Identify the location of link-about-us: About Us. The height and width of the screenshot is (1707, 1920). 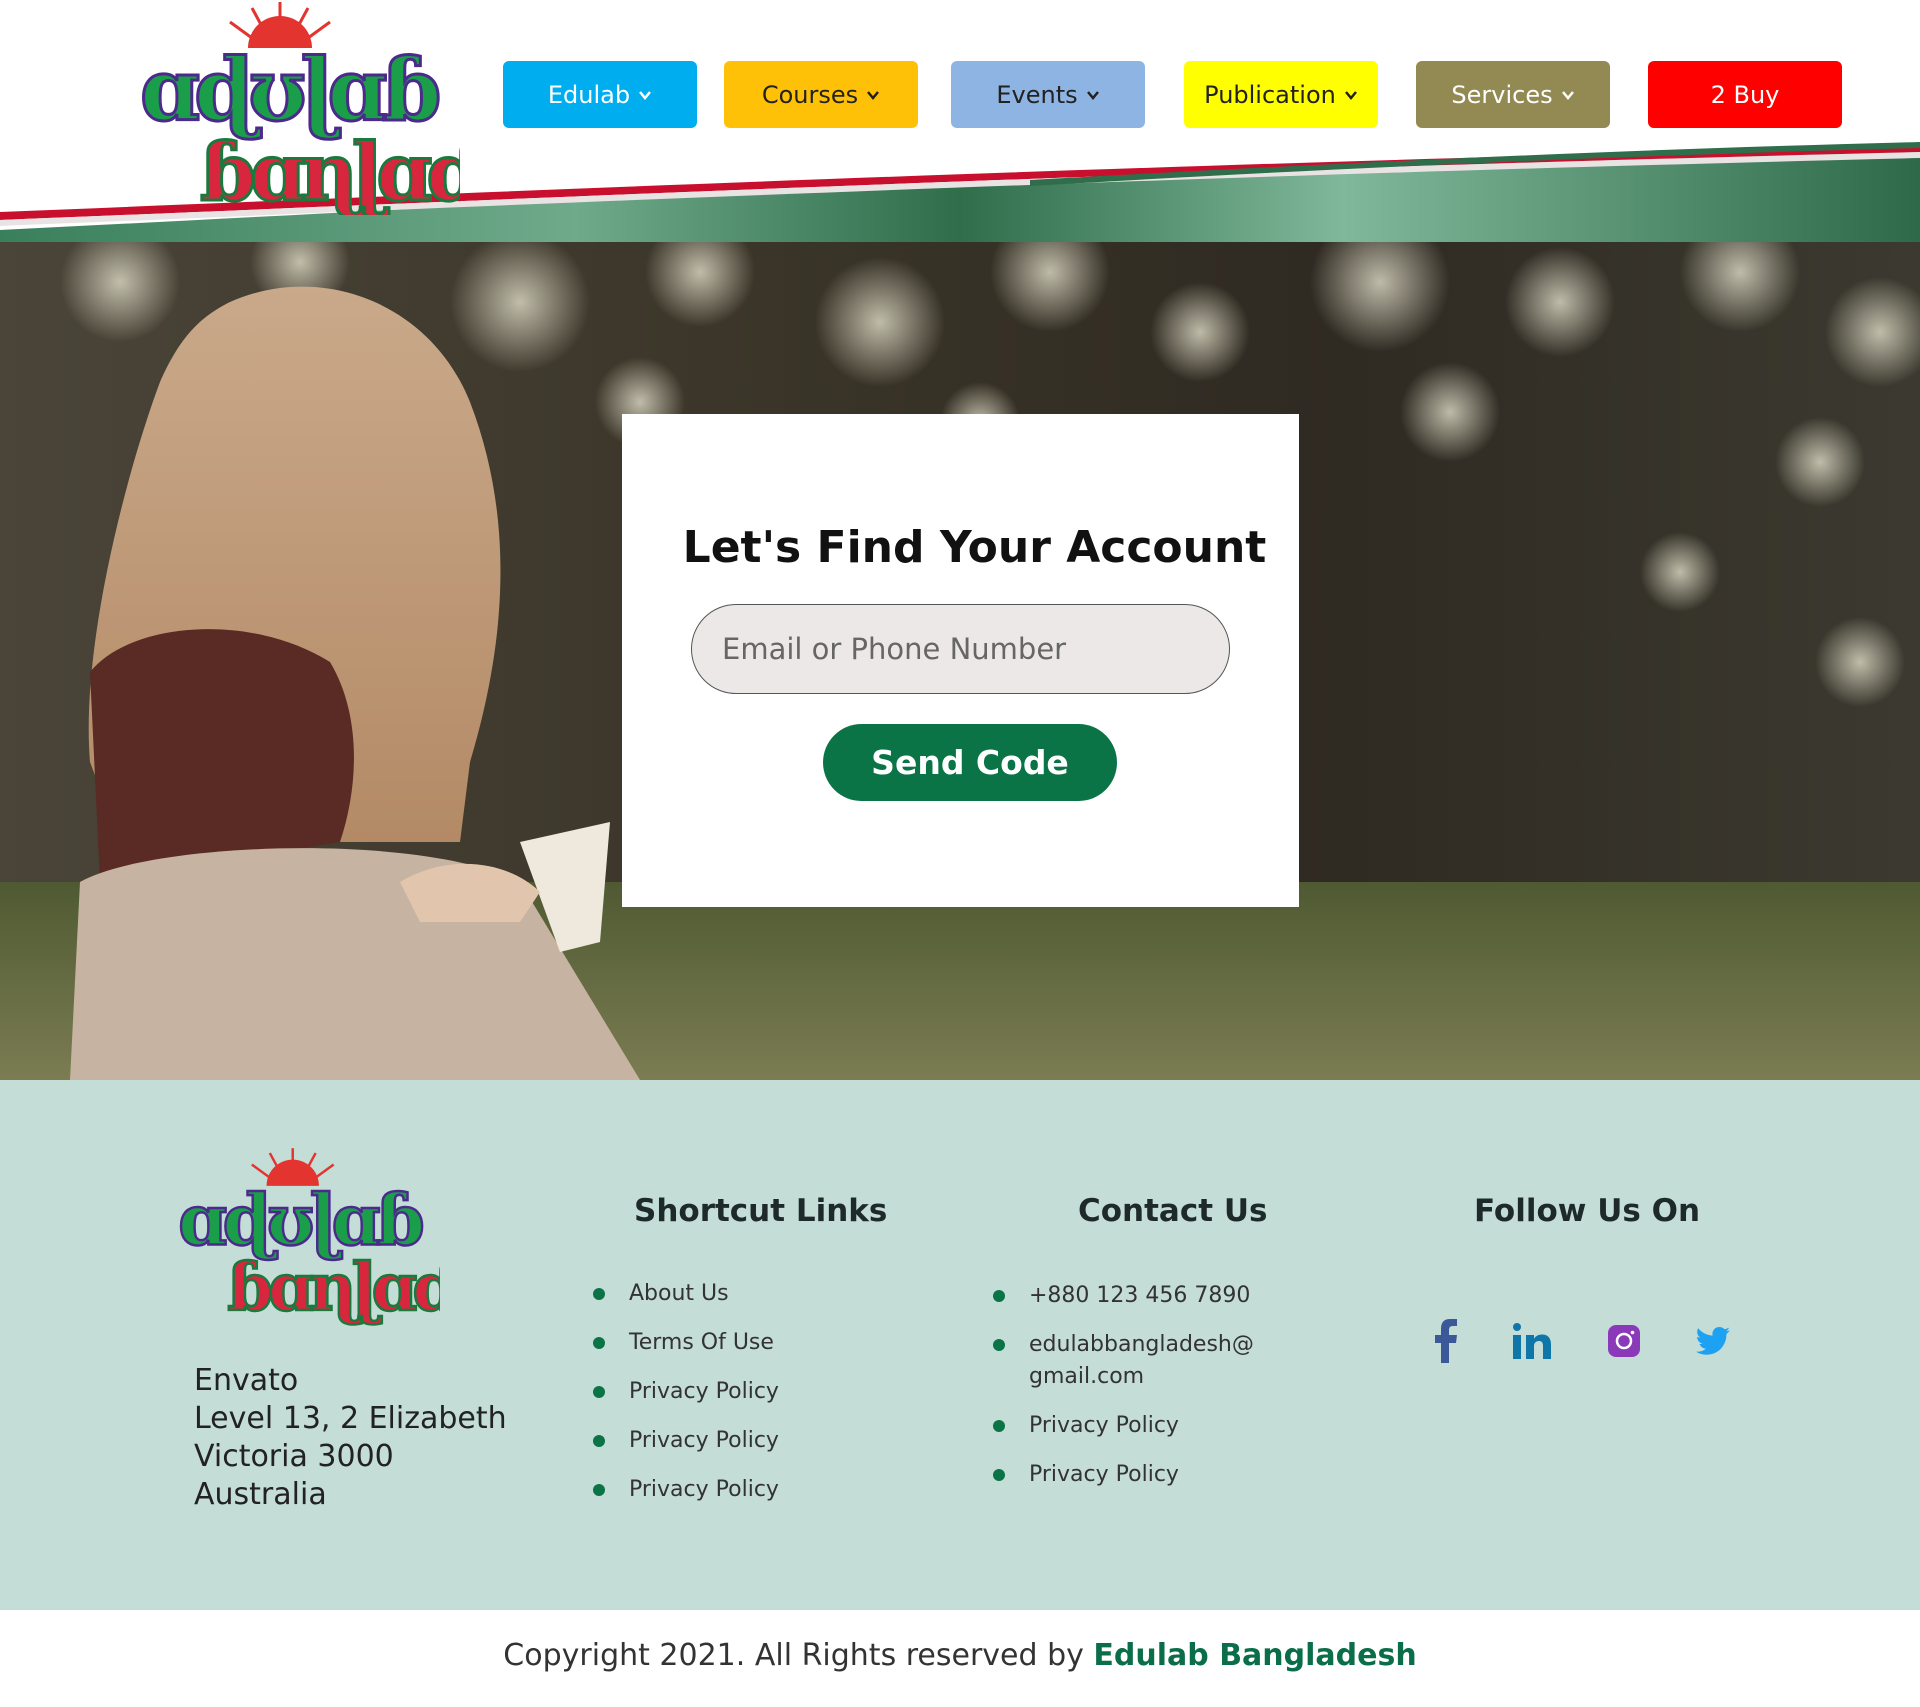
(763, 1293).